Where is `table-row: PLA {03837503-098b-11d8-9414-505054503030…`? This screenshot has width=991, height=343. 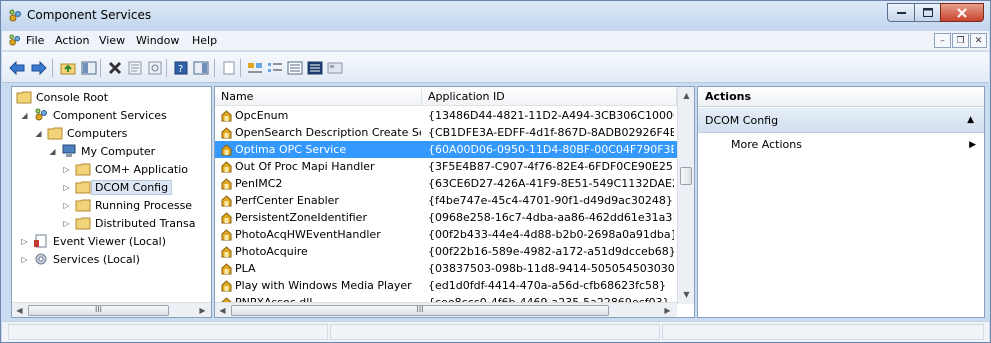 table-row: PLA {03837503-098b-11d8-9414-505054503030… is located at coordinates (446, 268).